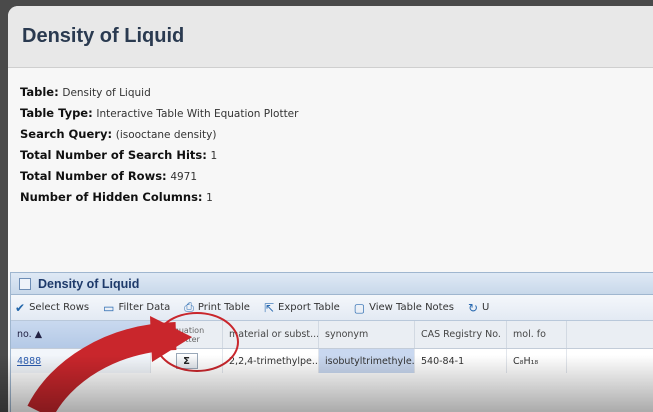 The height and width of the screenshot is (412, 653). Describe the element at coordinates (118, 134) in the screenshot. I see `info-search-query: Search Query: (isooctane density)` at that location.